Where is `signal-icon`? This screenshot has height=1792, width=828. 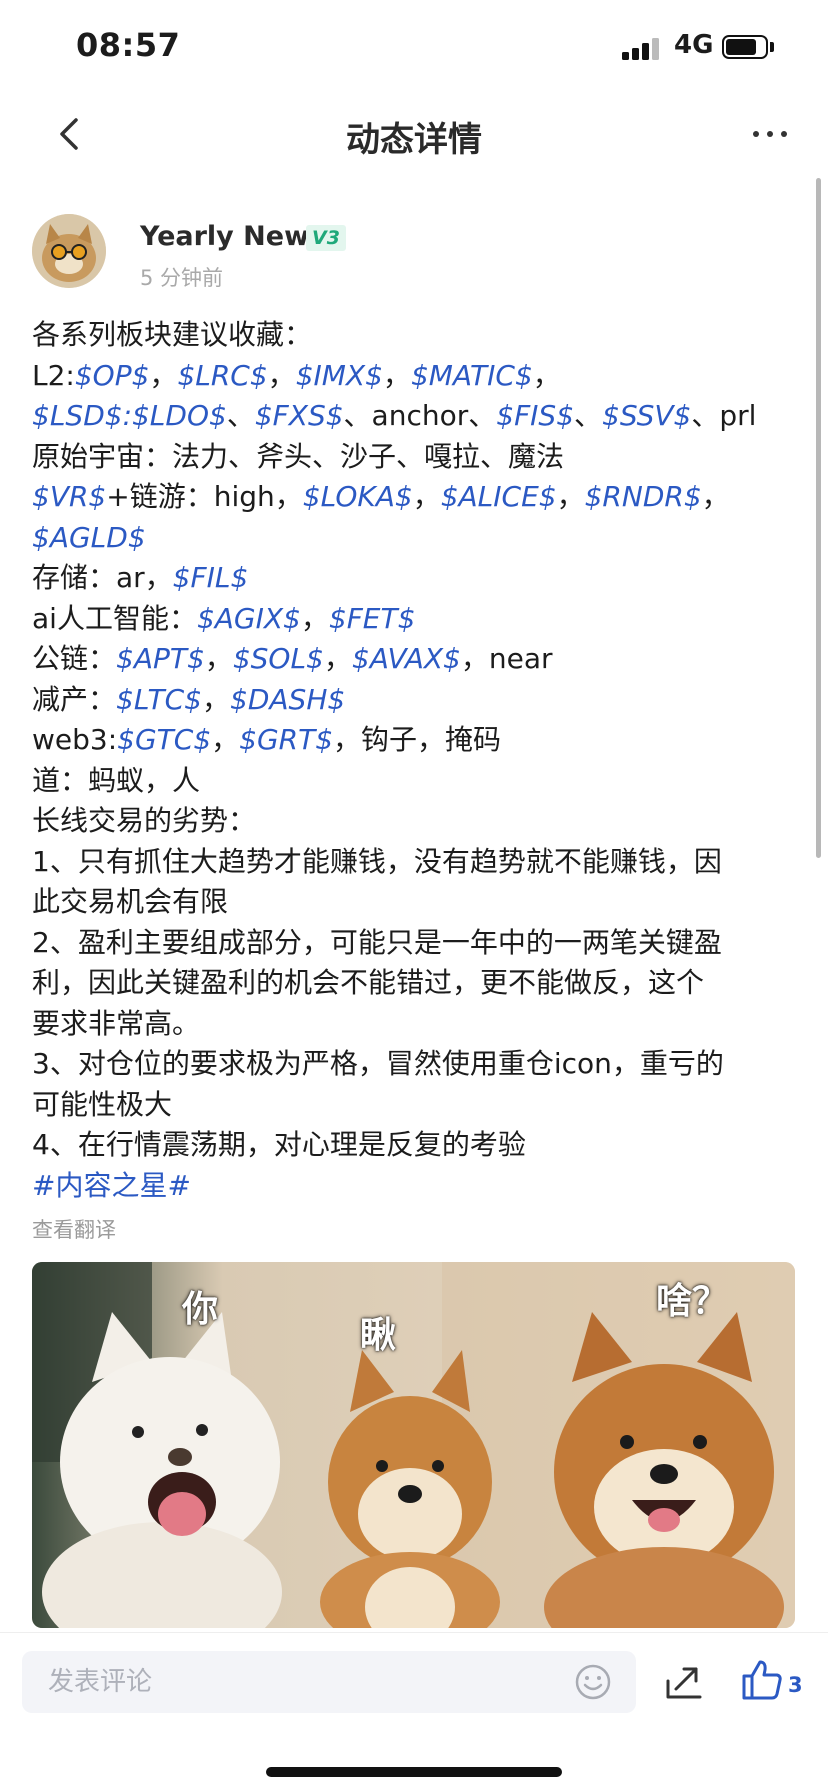
signal-icon is located at coordinates (642, 49).